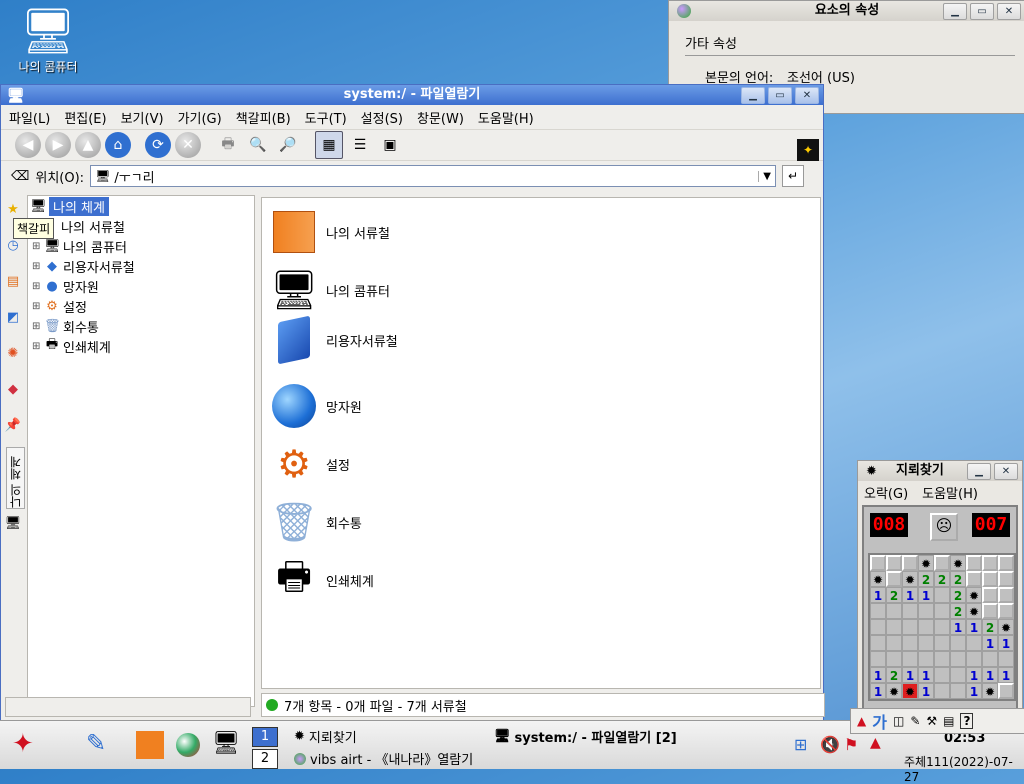  What do you see at coordinates (141, 306) in the screenshot?
I see `tree-item-settings: ⊞ ⚙ 설정` at bounding box center [141, 306].